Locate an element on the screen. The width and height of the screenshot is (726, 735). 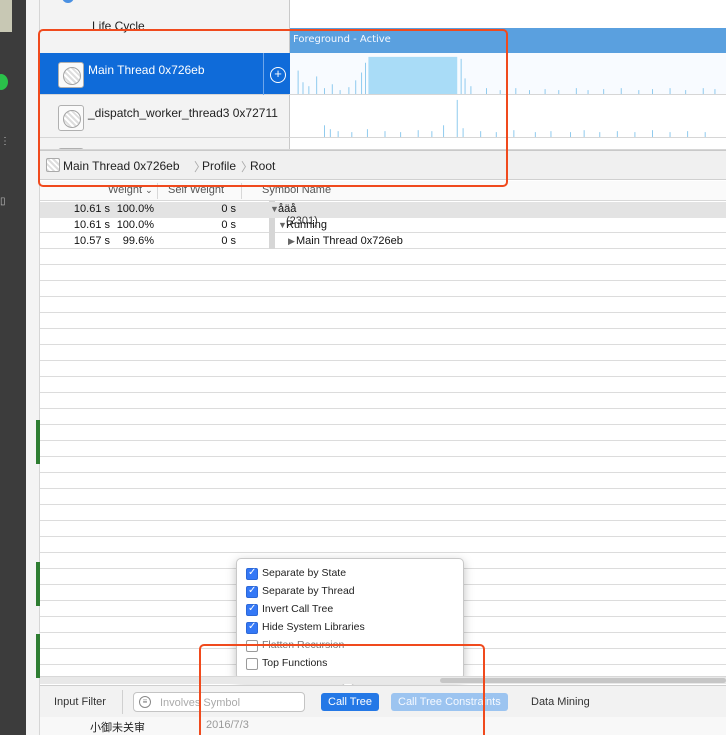
table-row: 10.57 s 99.6% 0 s ▶ Main Thread 0x726eb is located at coordinates (383, 242).